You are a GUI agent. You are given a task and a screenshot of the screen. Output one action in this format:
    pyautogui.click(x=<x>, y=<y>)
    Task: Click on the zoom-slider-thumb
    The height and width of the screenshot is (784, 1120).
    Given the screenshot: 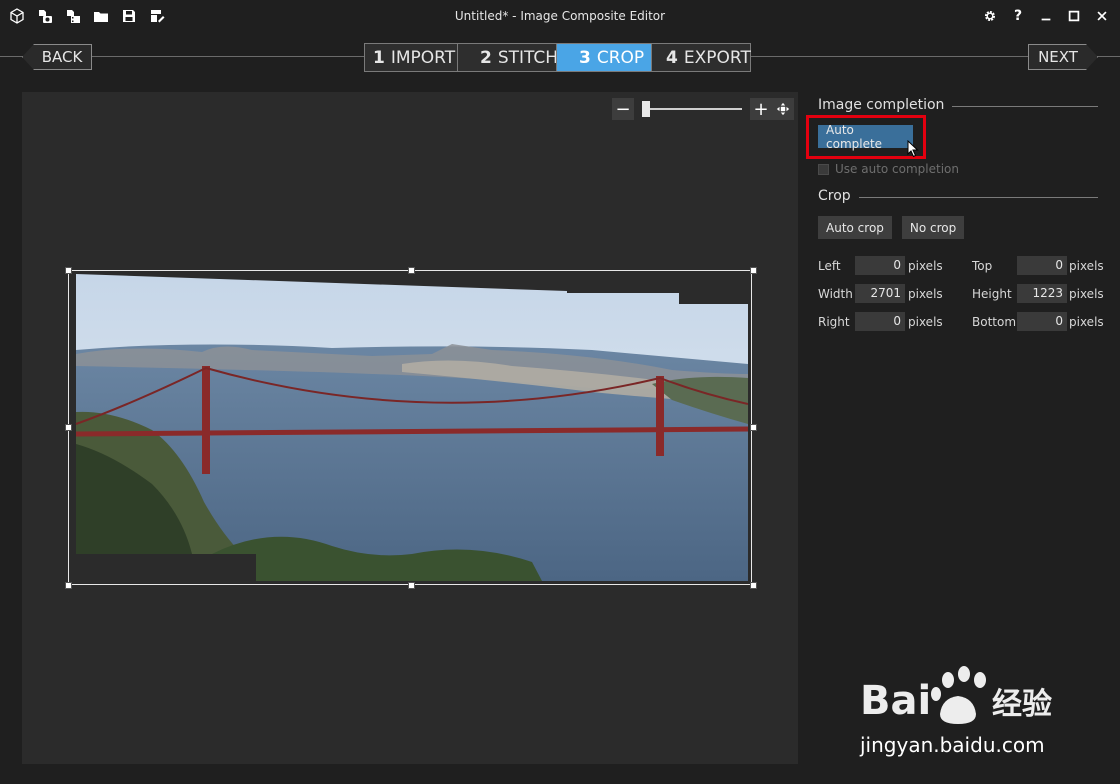 What is the action you would take?
    pyautogui.click(x=646, y=109)
    